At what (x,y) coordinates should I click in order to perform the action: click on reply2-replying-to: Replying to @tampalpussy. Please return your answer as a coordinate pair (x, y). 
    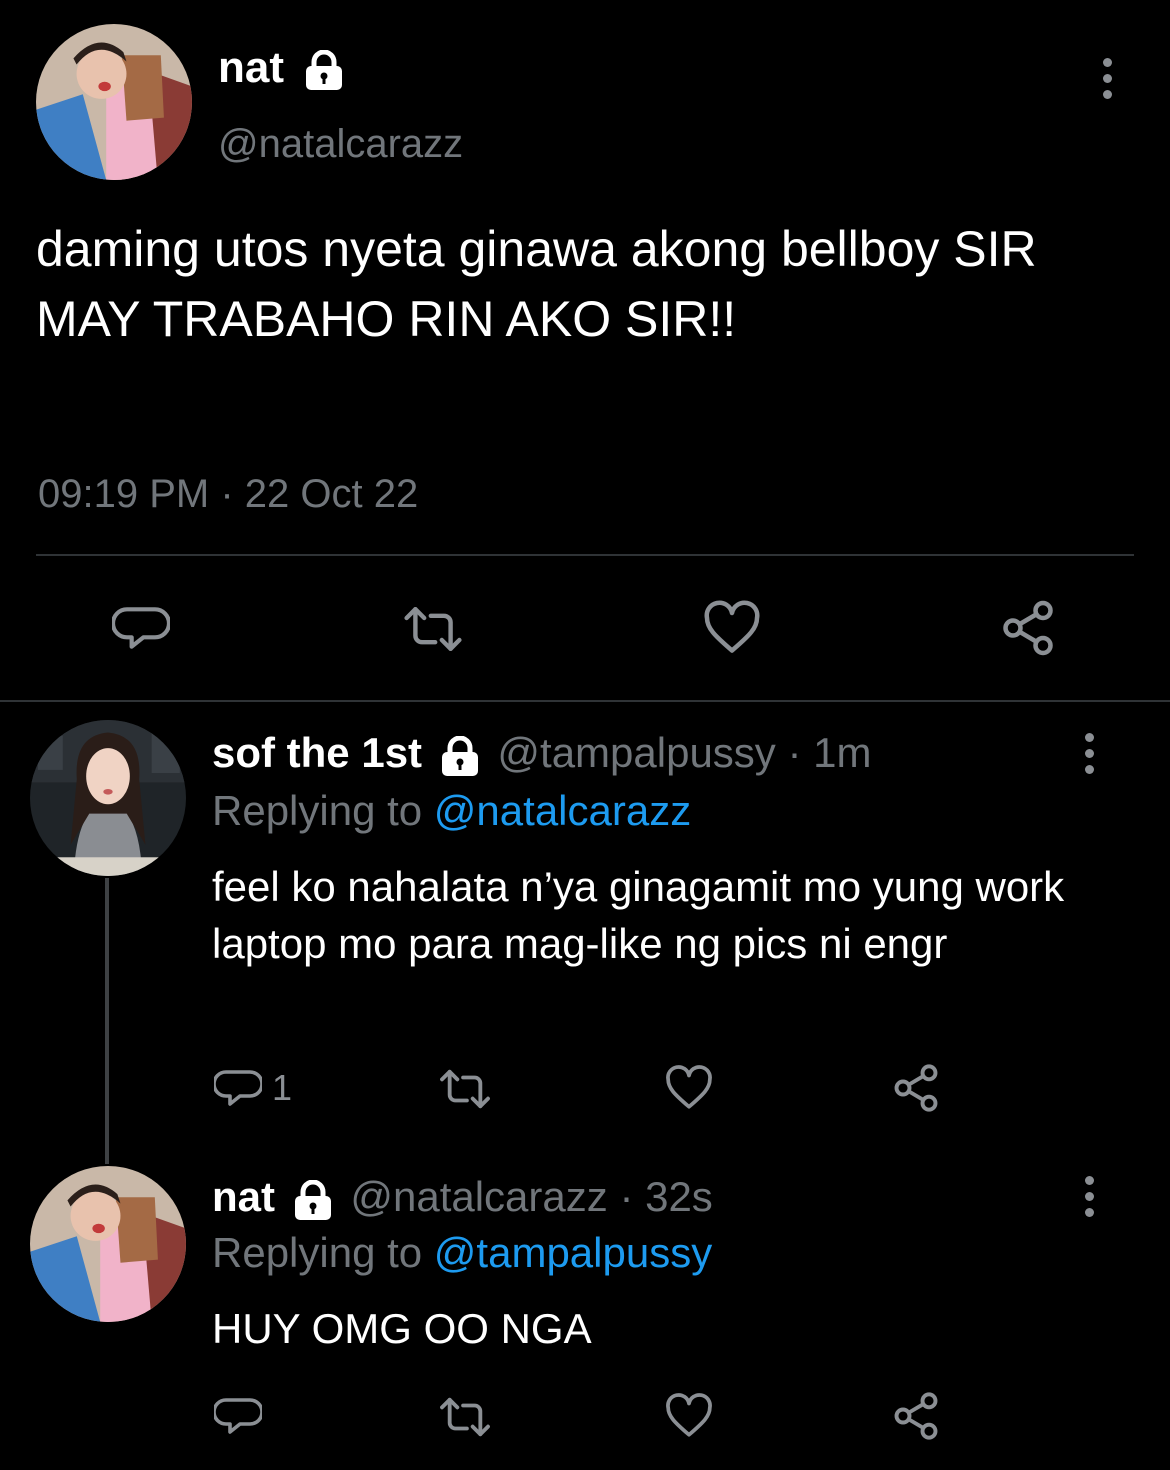
    Looking at the image, I should click on (462, 1253).